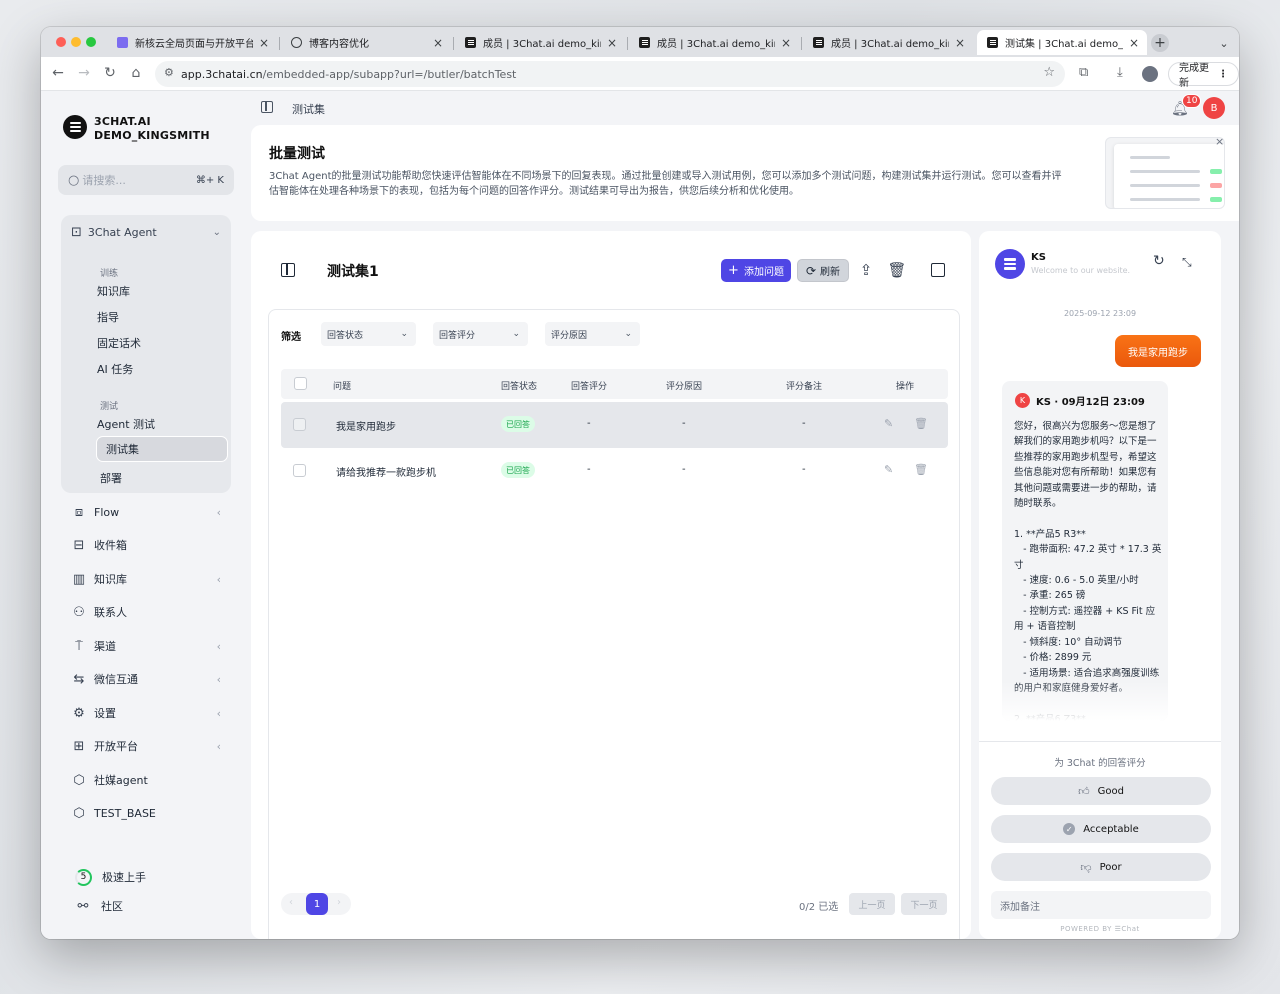  Describe the element at coordinates (872, 904) in the screenshot. I see `prev-page-button: 上一页` at that location.